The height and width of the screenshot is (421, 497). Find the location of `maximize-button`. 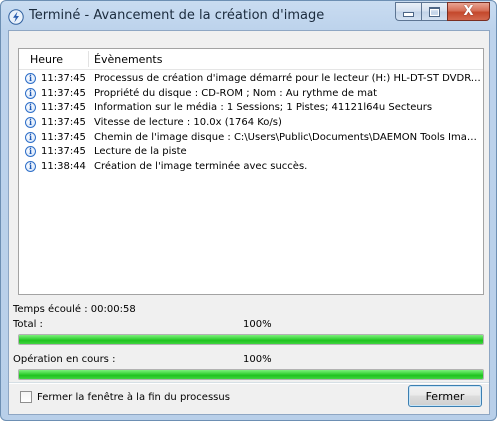

maximize-button is located at coordinates (434, 11).